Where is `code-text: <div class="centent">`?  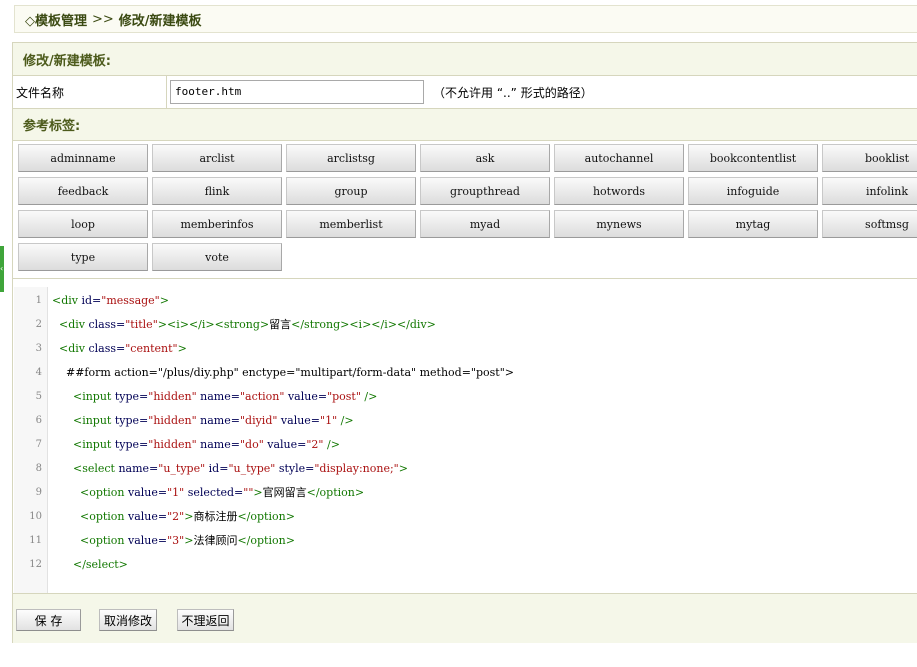 code-text: <div class="centent"> is located at coordinates (123, 348).